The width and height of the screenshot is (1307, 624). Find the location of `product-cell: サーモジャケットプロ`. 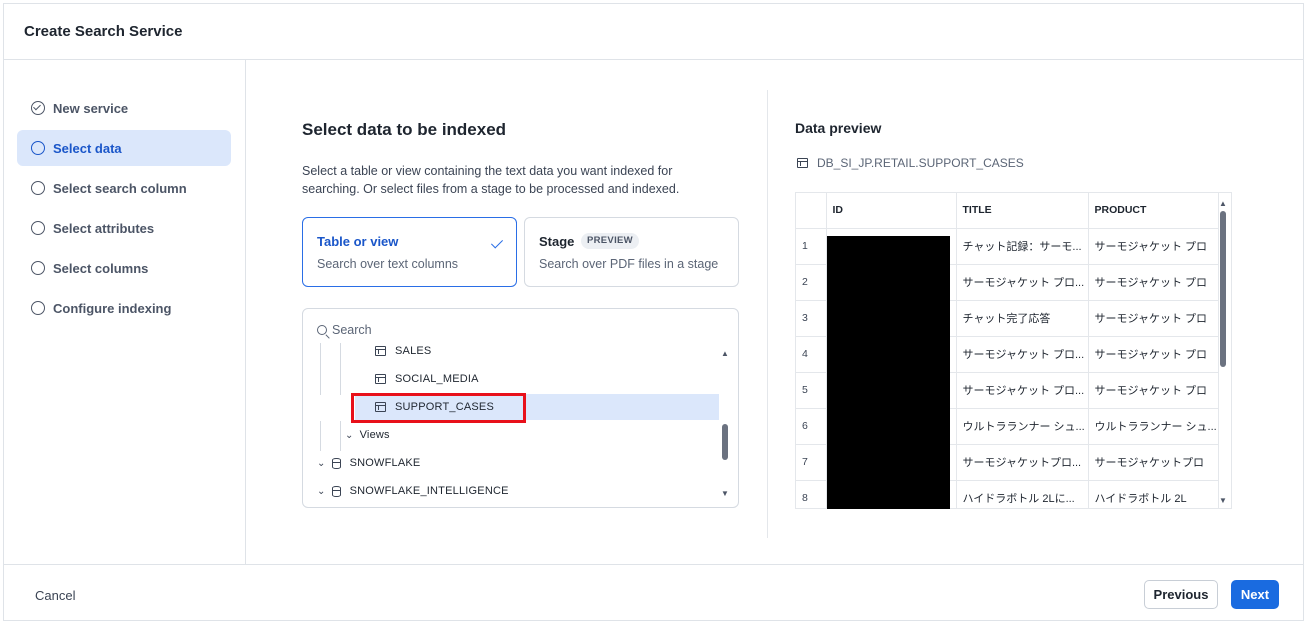

product-cell: サーモジャケットプロ is located at coordinates (1153, 462).